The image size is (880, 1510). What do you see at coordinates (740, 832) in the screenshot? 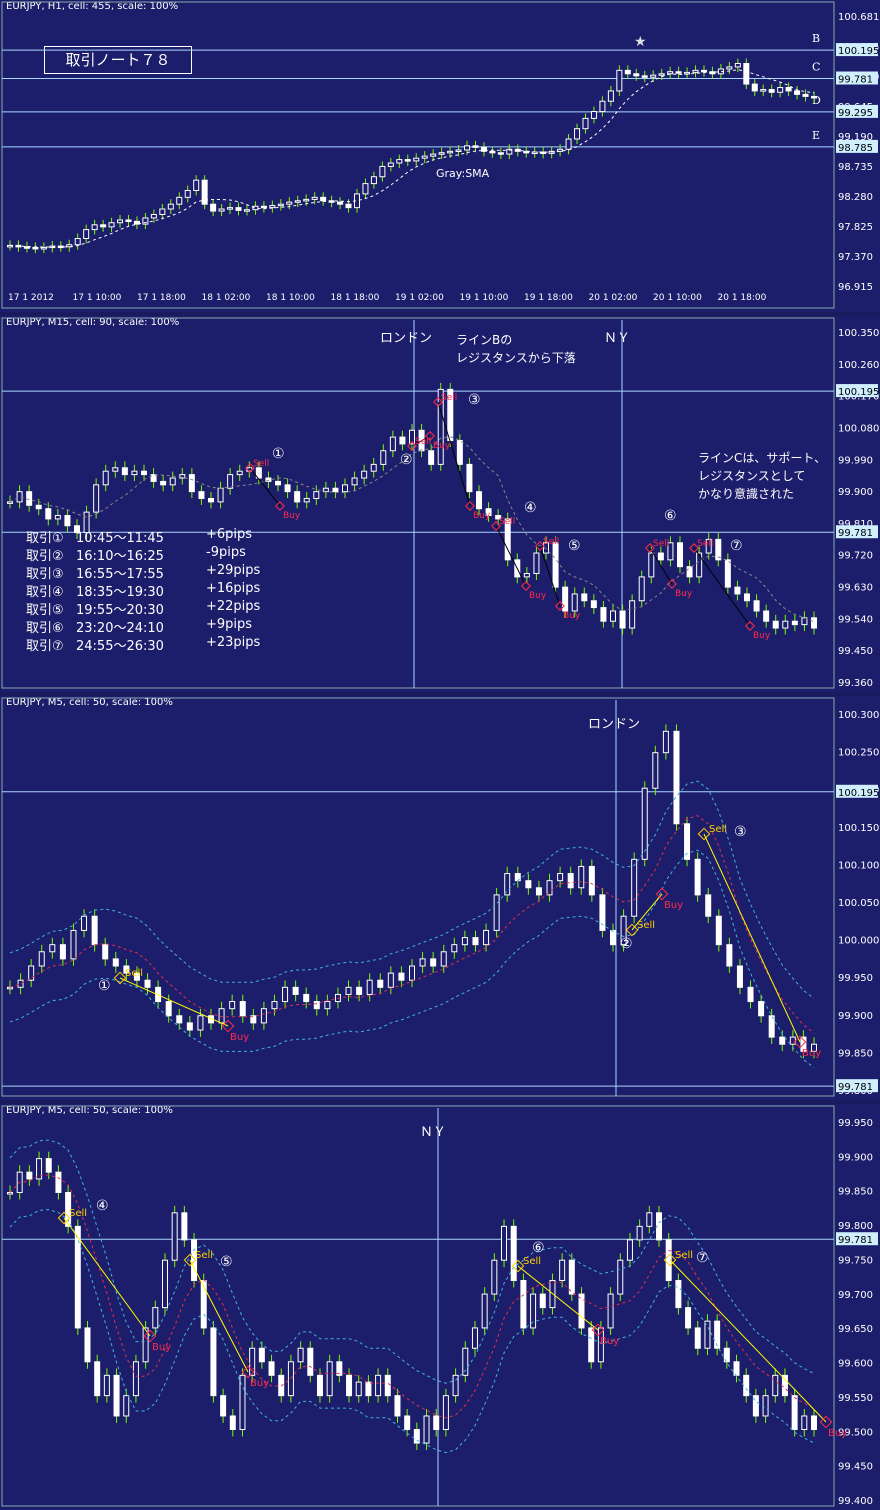
I see `trade-number: ③` at bounding box center [740, 832].